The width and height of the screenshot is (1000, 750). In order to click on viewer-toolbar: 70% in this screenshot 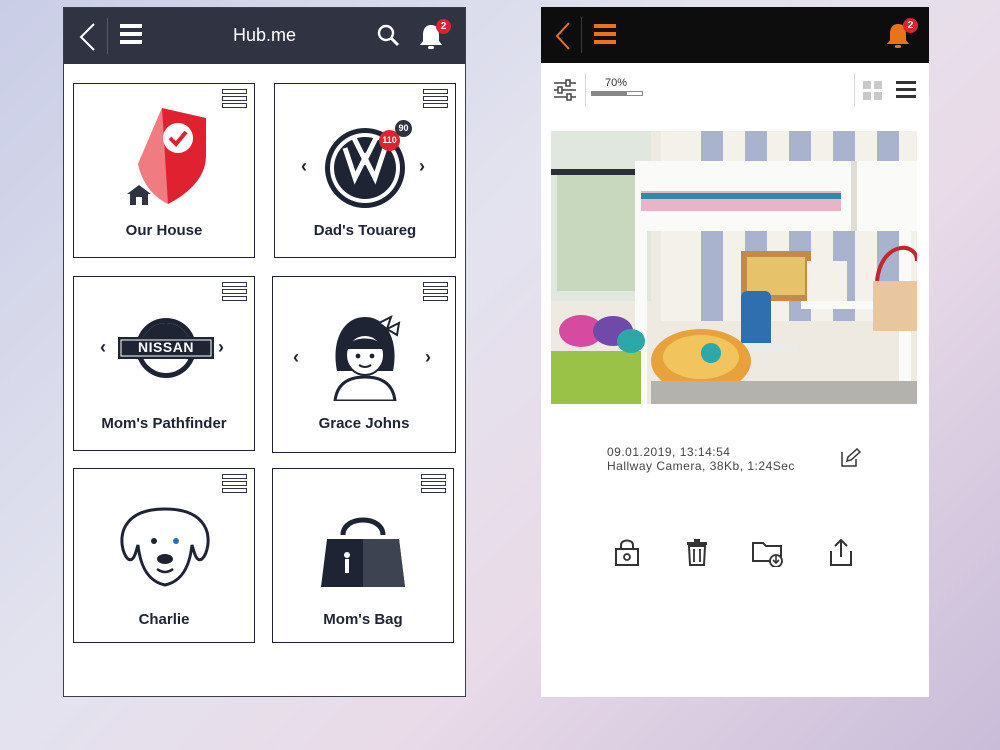, I will do `click(735, 89)`.